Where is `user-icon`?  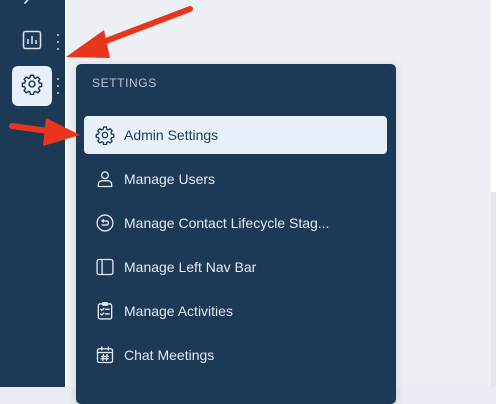
user-icon is located at coordinates (105, 179).